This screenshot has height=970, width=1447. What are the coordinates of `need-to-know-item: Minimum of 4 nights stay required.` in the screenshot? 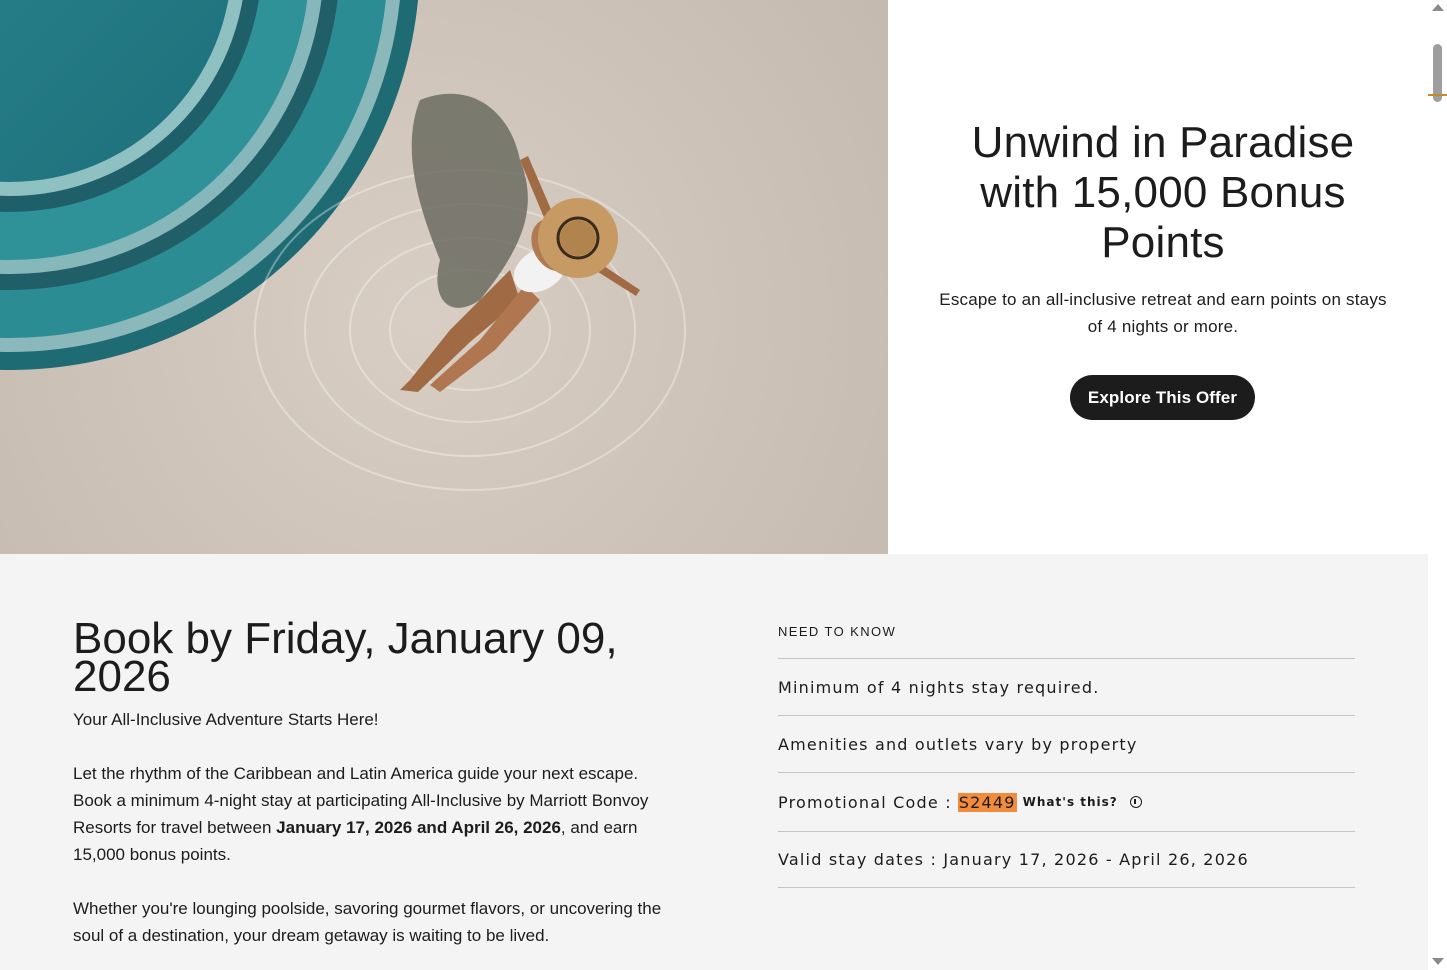 It's located at (1066, 686).